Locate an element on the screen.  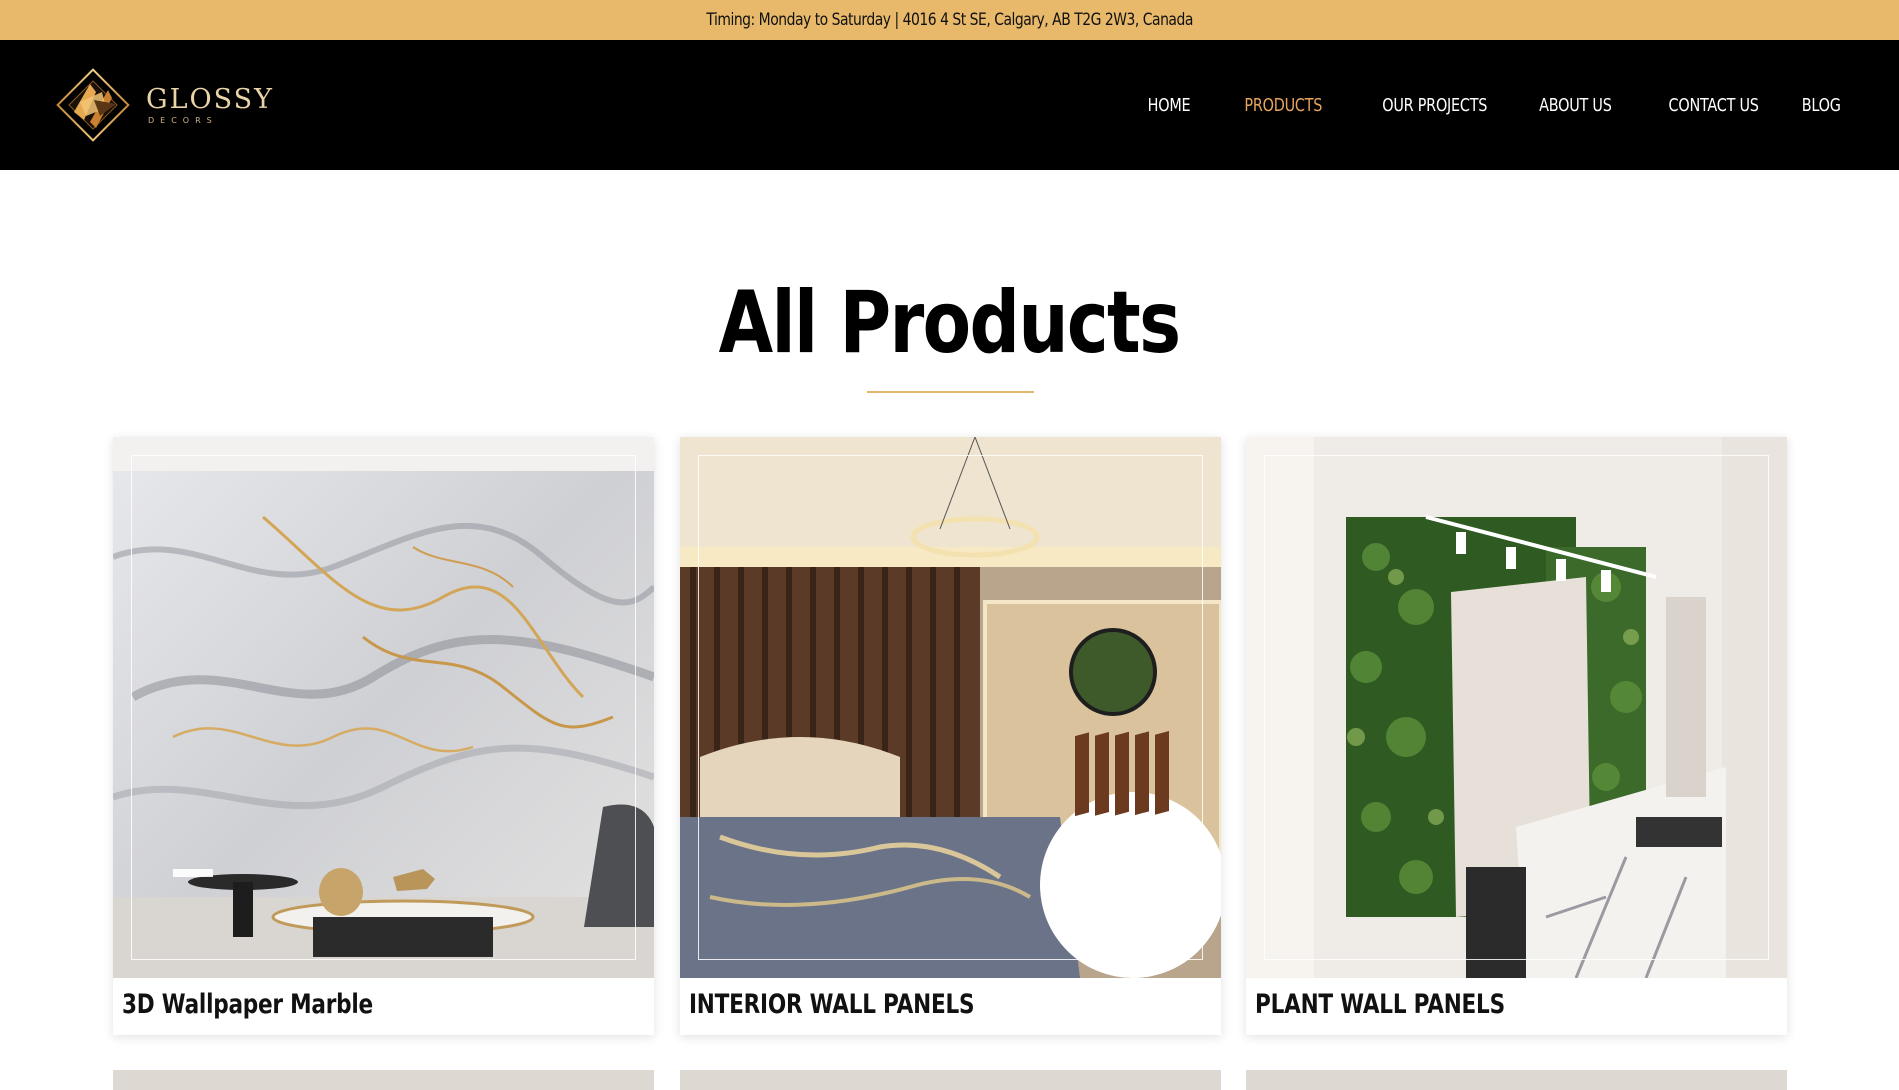
title-divider is located at coordinates (950, 392).